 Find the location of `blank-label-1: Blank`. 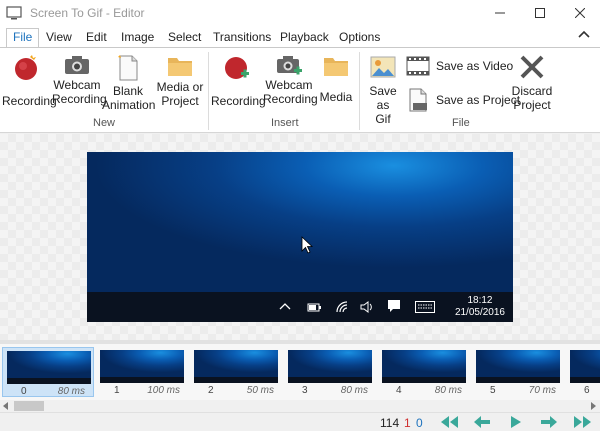

blank-label-1: Blank is located at coordinates (128, 91).